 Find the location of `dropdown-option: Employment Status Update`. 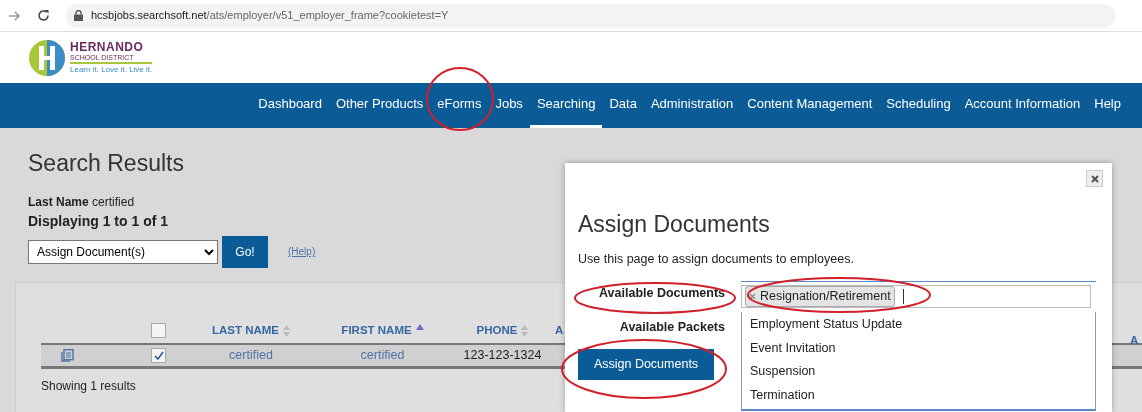

dropdown-option: Employment Status Update is located at coordinates (918, 324).